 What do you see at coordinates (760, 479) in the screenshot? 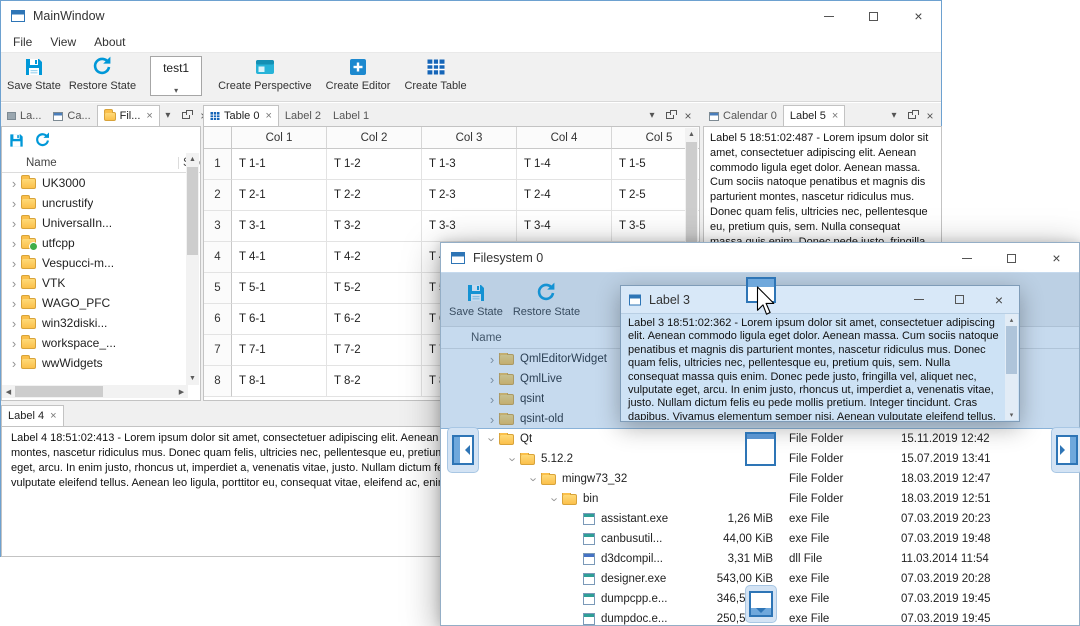
I see `fs-tree-item: › mingw73_32 File Folder 18.03.2019 12:47` at bounding box center [760, 479].